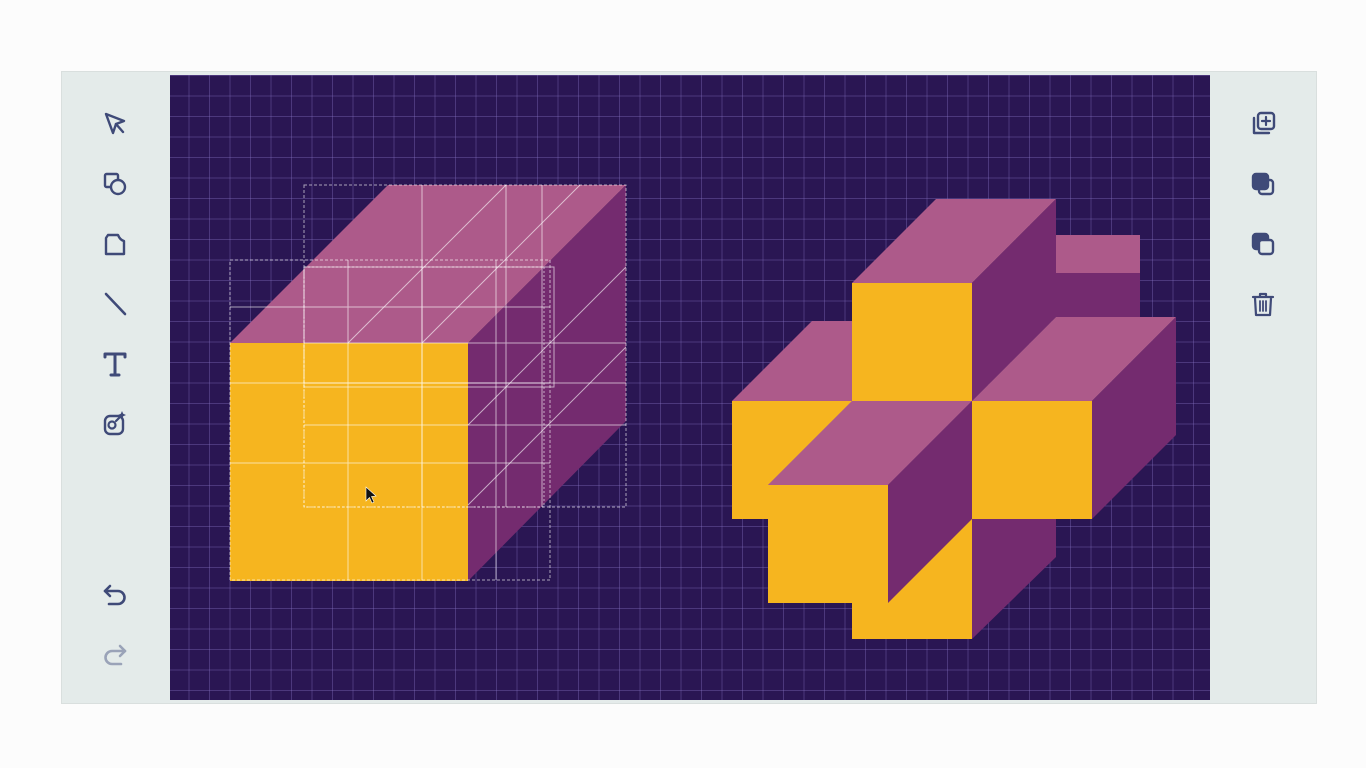 The image size is (1366, 768). I want to click on delete-button, so click(1263, 304).